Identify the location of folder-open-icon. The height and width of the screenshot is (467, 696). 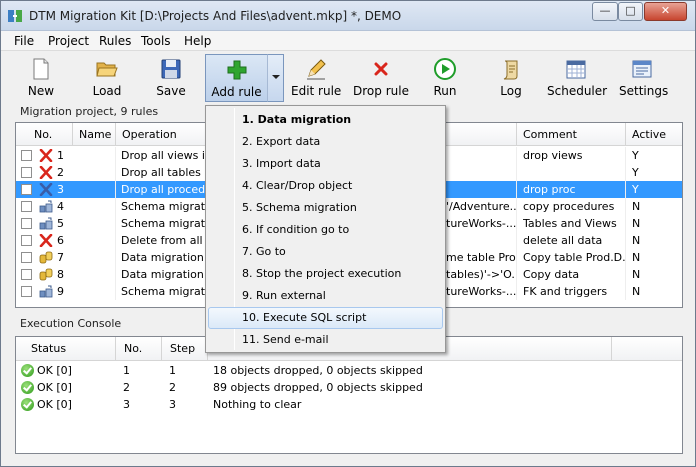
(107, 69).